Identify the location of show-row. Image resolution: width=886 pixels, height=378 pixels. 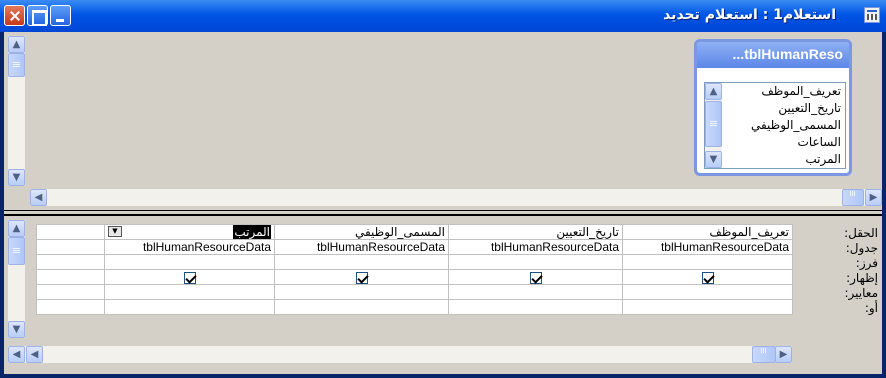
(414, 277).